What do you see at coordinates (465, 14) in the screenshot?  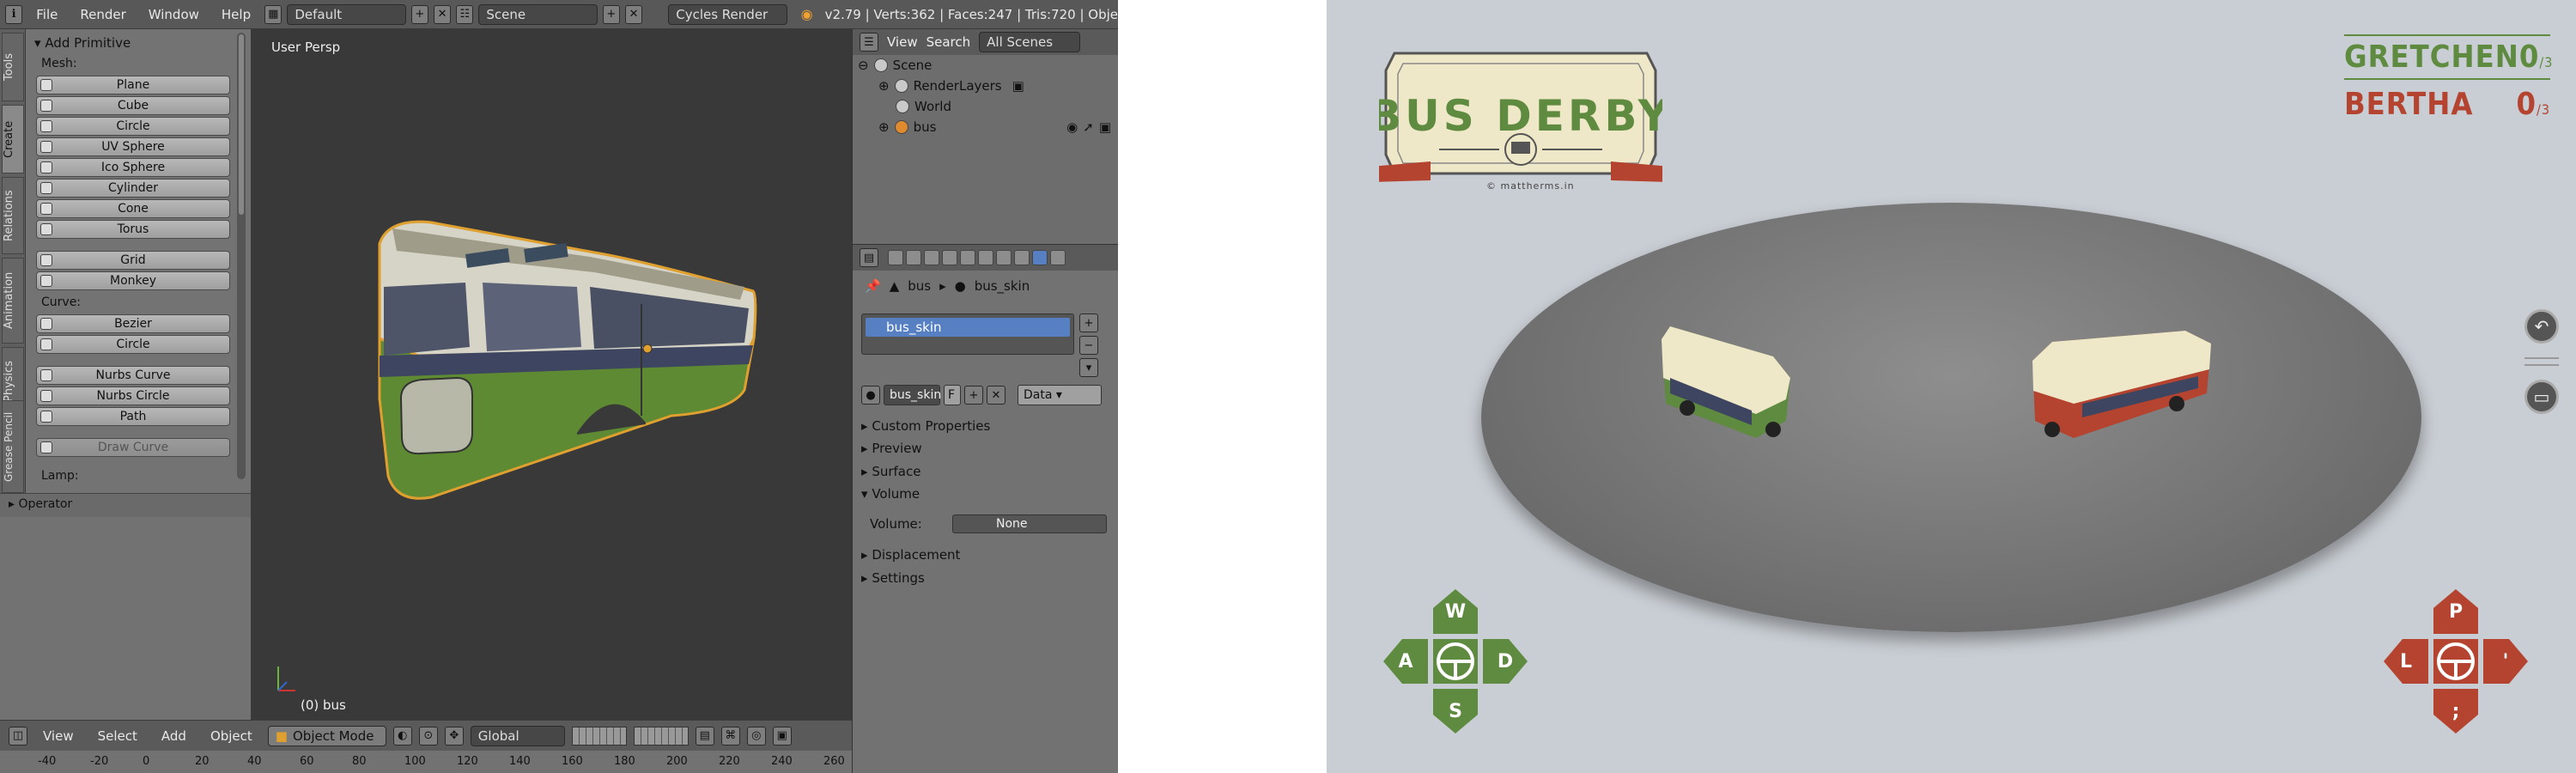 I see `scene-icon: ☷` at bounding box center [465, 14].